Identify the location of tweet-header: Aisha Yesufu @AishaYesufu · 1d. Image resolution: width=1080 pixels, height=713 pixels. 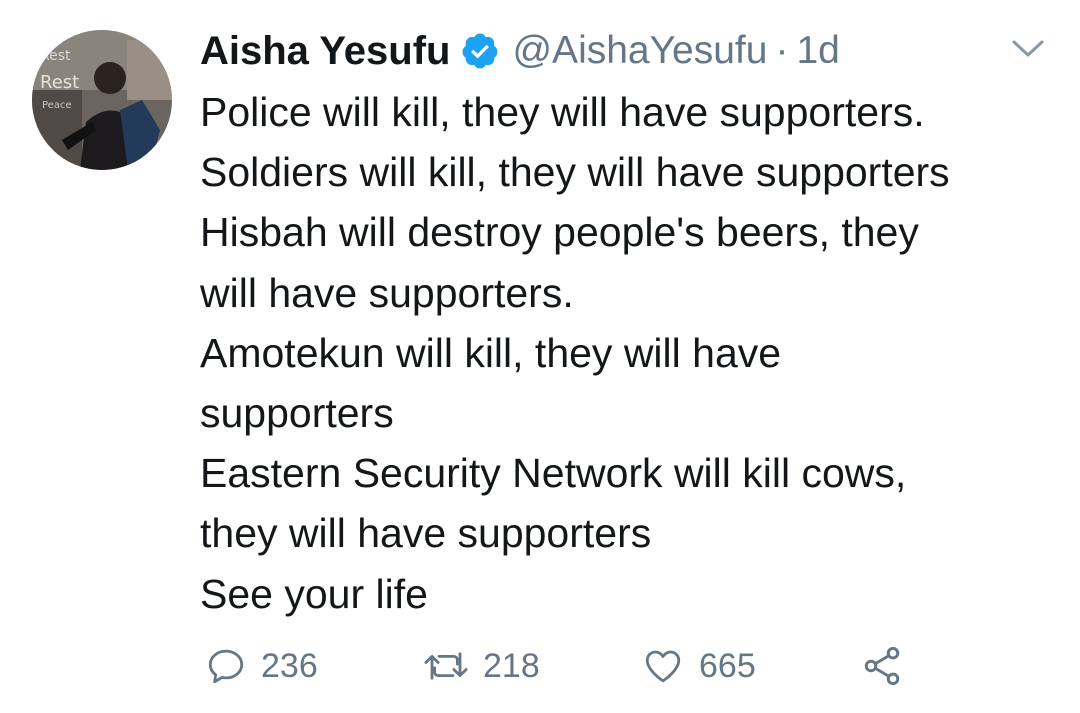
(520, 51).